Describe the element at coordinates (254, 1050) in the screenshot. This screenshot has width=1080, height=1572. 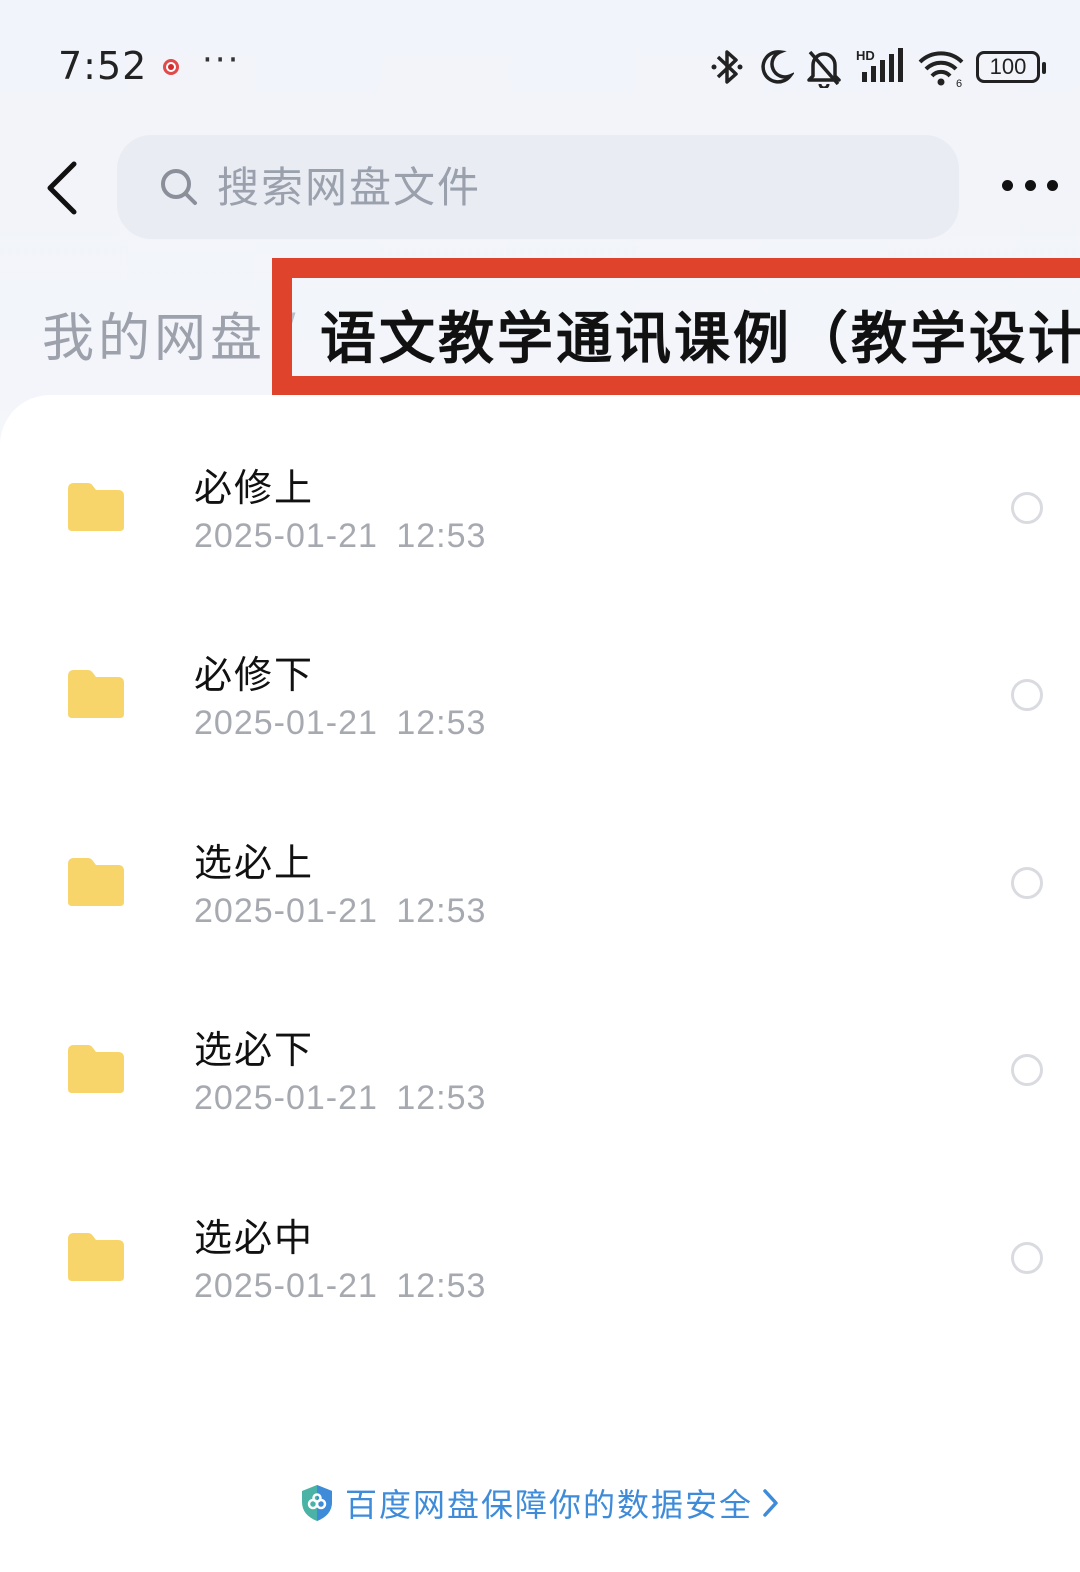
I see `file-name: 选必下` at that location.